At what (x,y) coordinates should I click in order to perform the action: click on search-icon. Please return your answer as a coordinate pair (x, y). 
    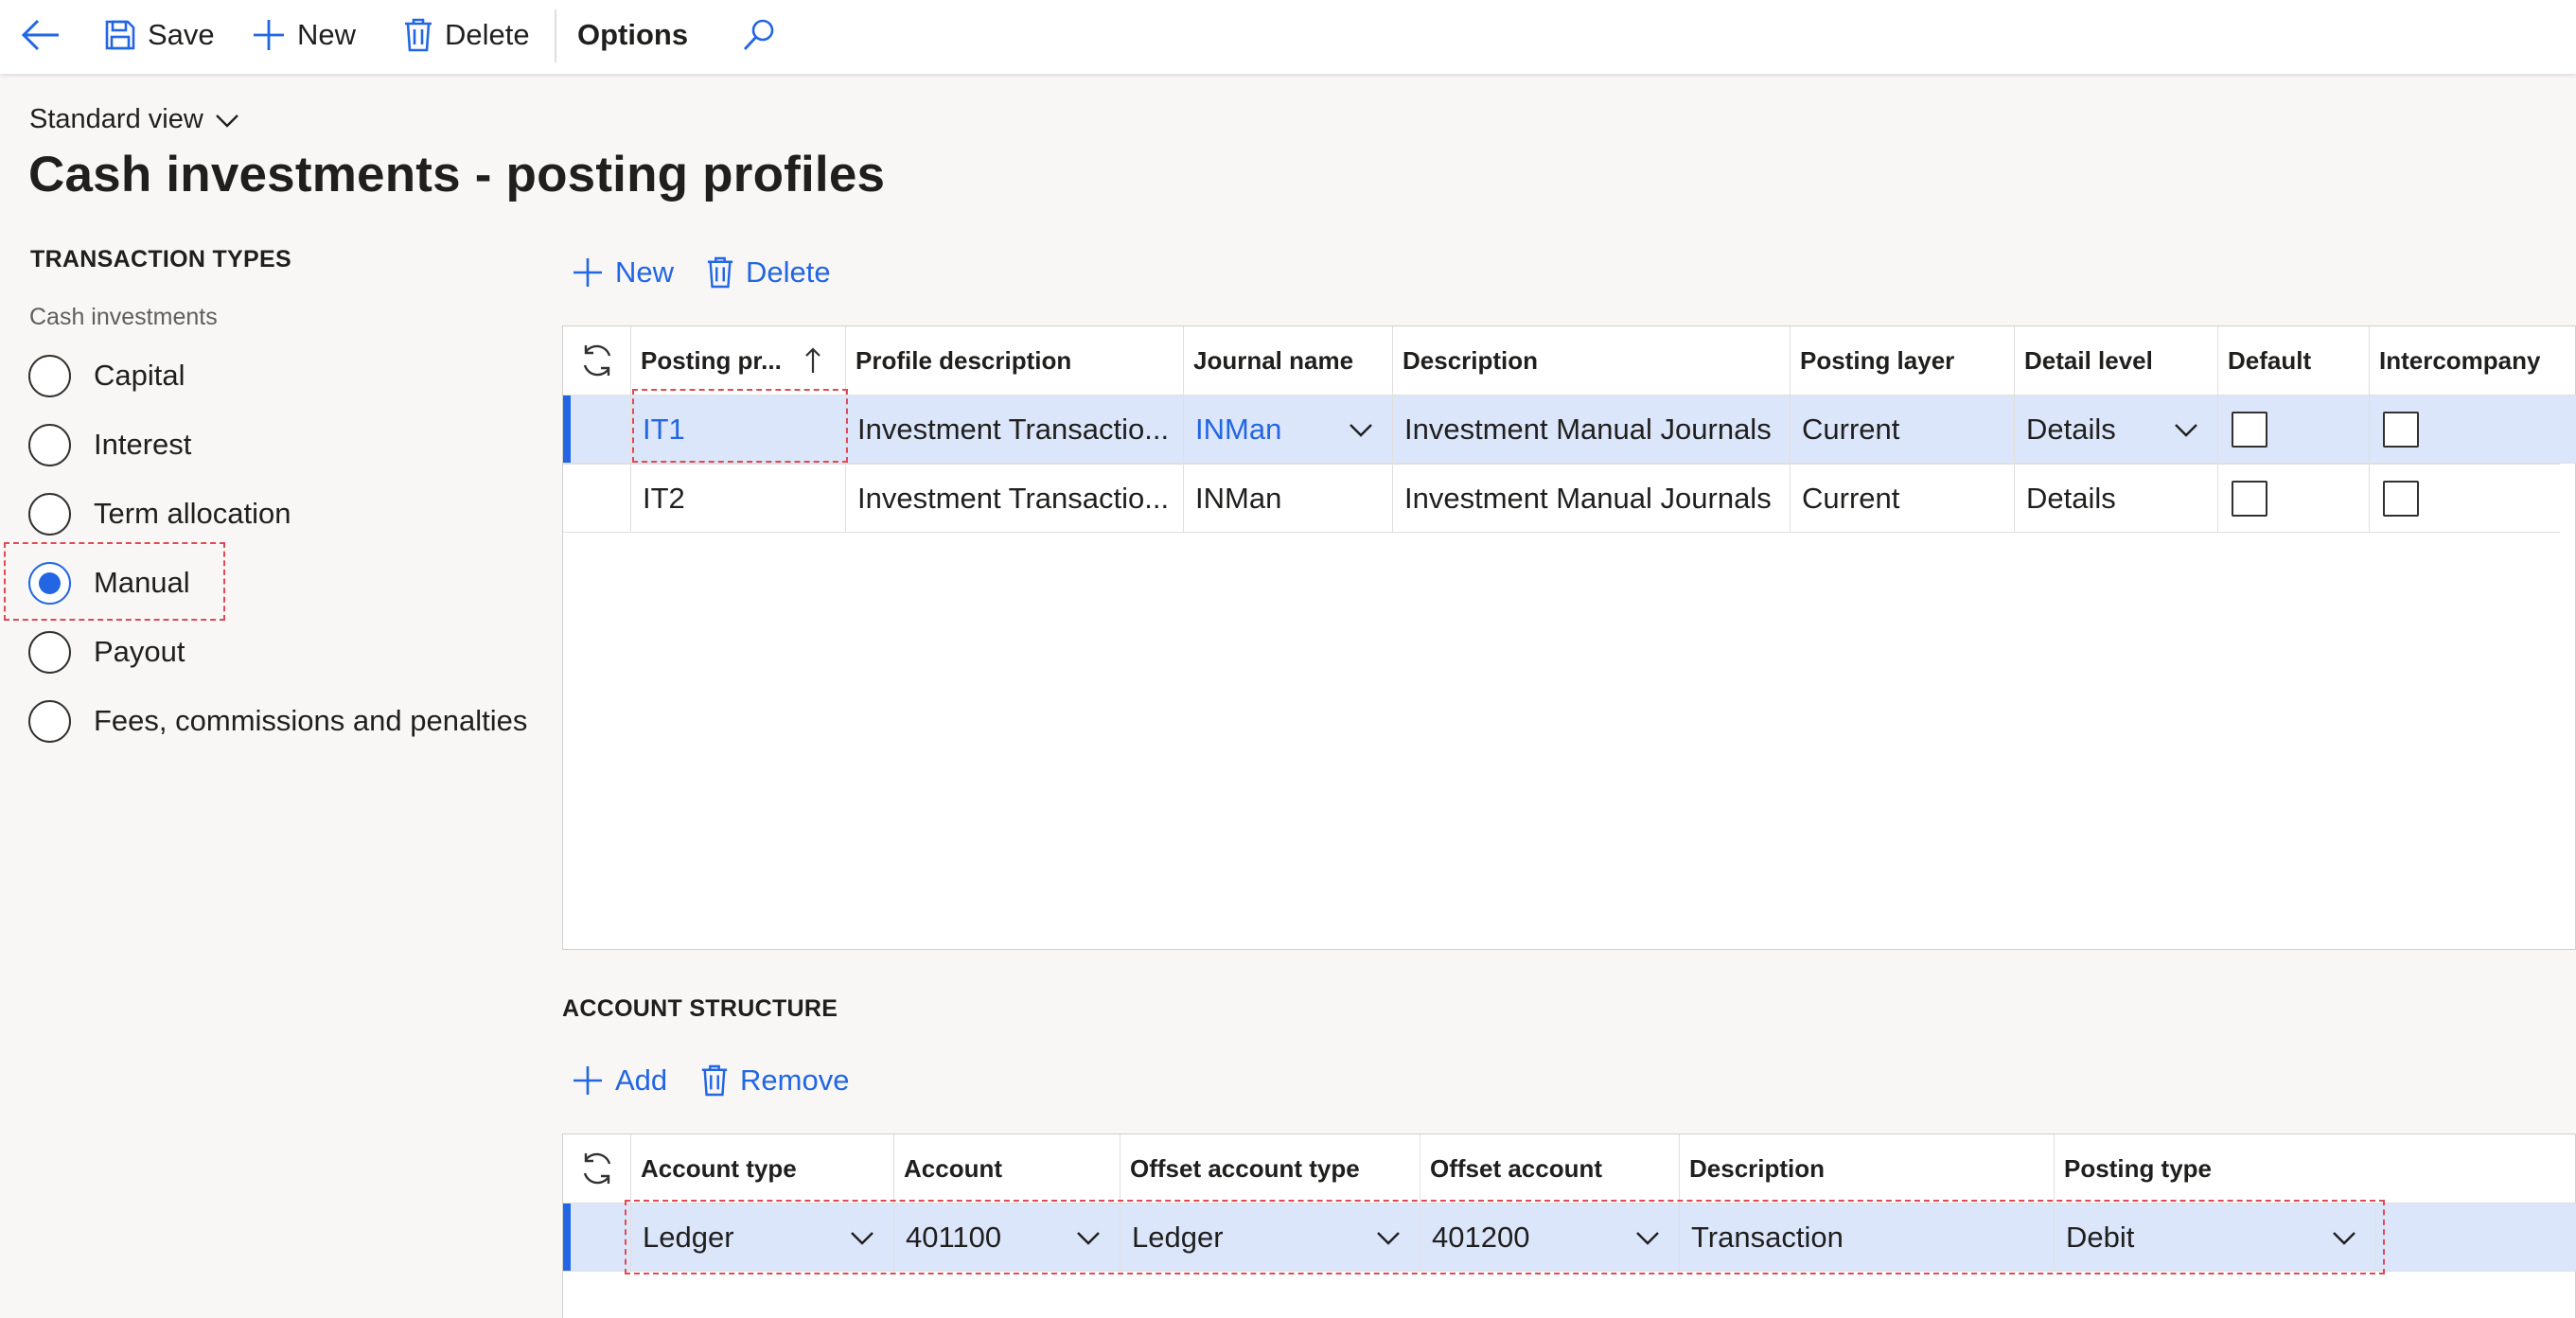
    Looking at the image, I should click on (758, 35).